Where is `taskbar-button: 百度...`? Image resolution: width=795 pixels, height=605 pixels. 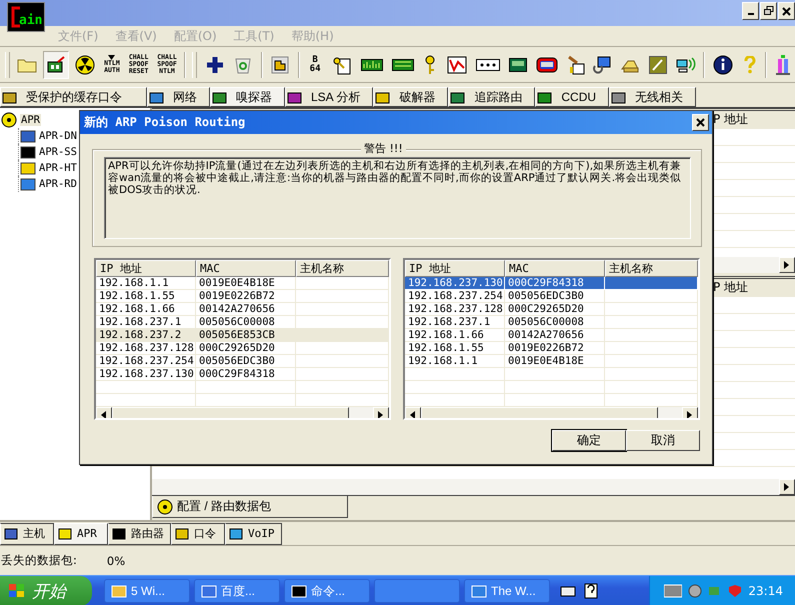 taskbar-button: 百度... is located at coordinates (237, 591).